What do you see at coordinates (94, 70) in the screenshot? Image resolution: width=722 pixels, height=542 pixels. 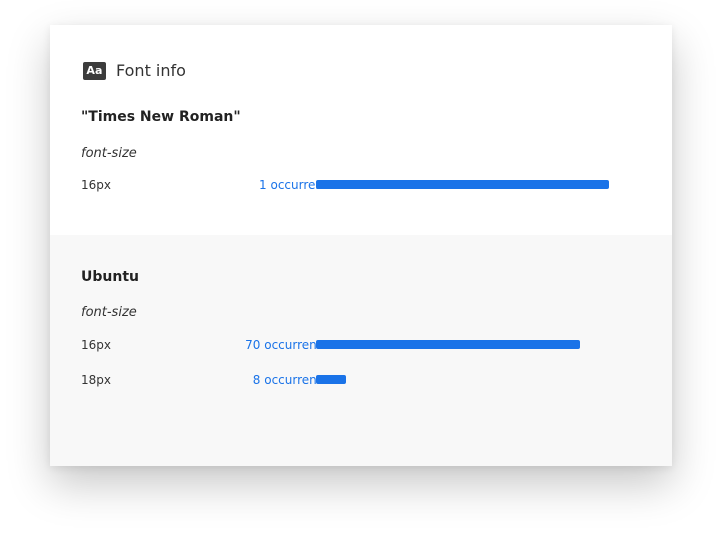 I see `font-aa-icon: Aa` at bounding box center [94, 70].